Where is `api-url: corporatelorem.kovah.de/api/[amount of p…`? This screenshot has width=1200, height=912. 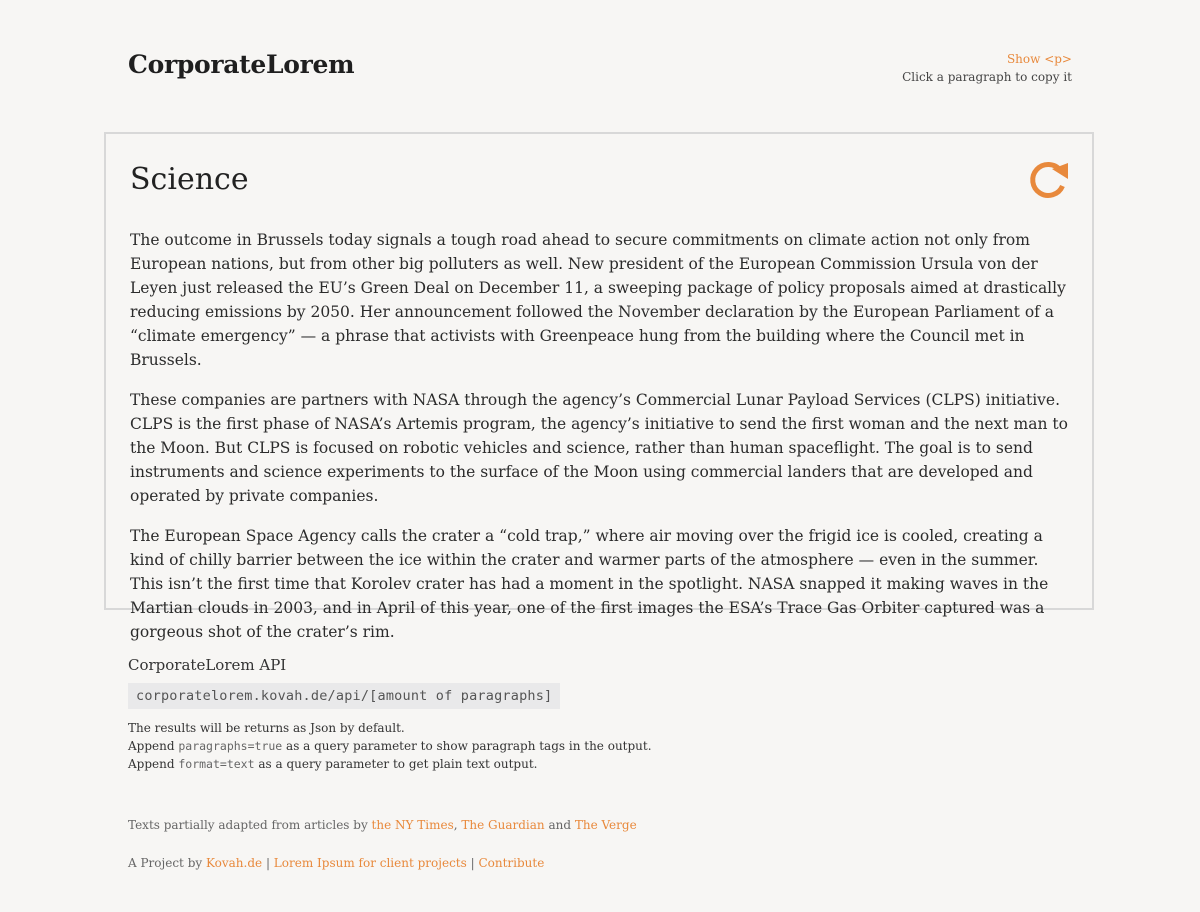 api-url: corporatelorem.kovah.de/api/[amount of p… is located at coordinates (344, 696).